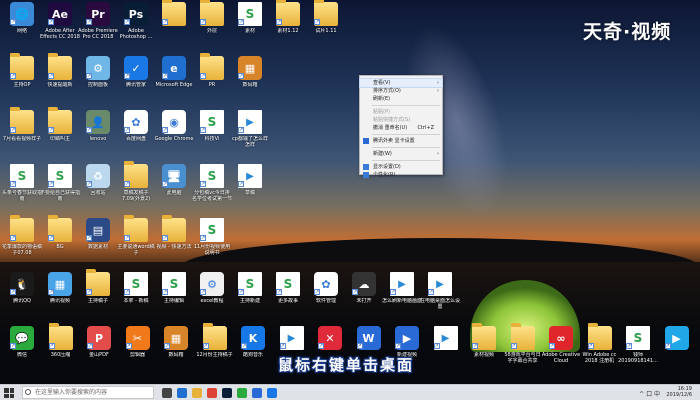 Image resolution: width=700 pixels, height=400 pixels. Describe the element at coordinates (61, 347) in the screenshot. I see `desktop-icon: ↗ 360压缩` at that location.